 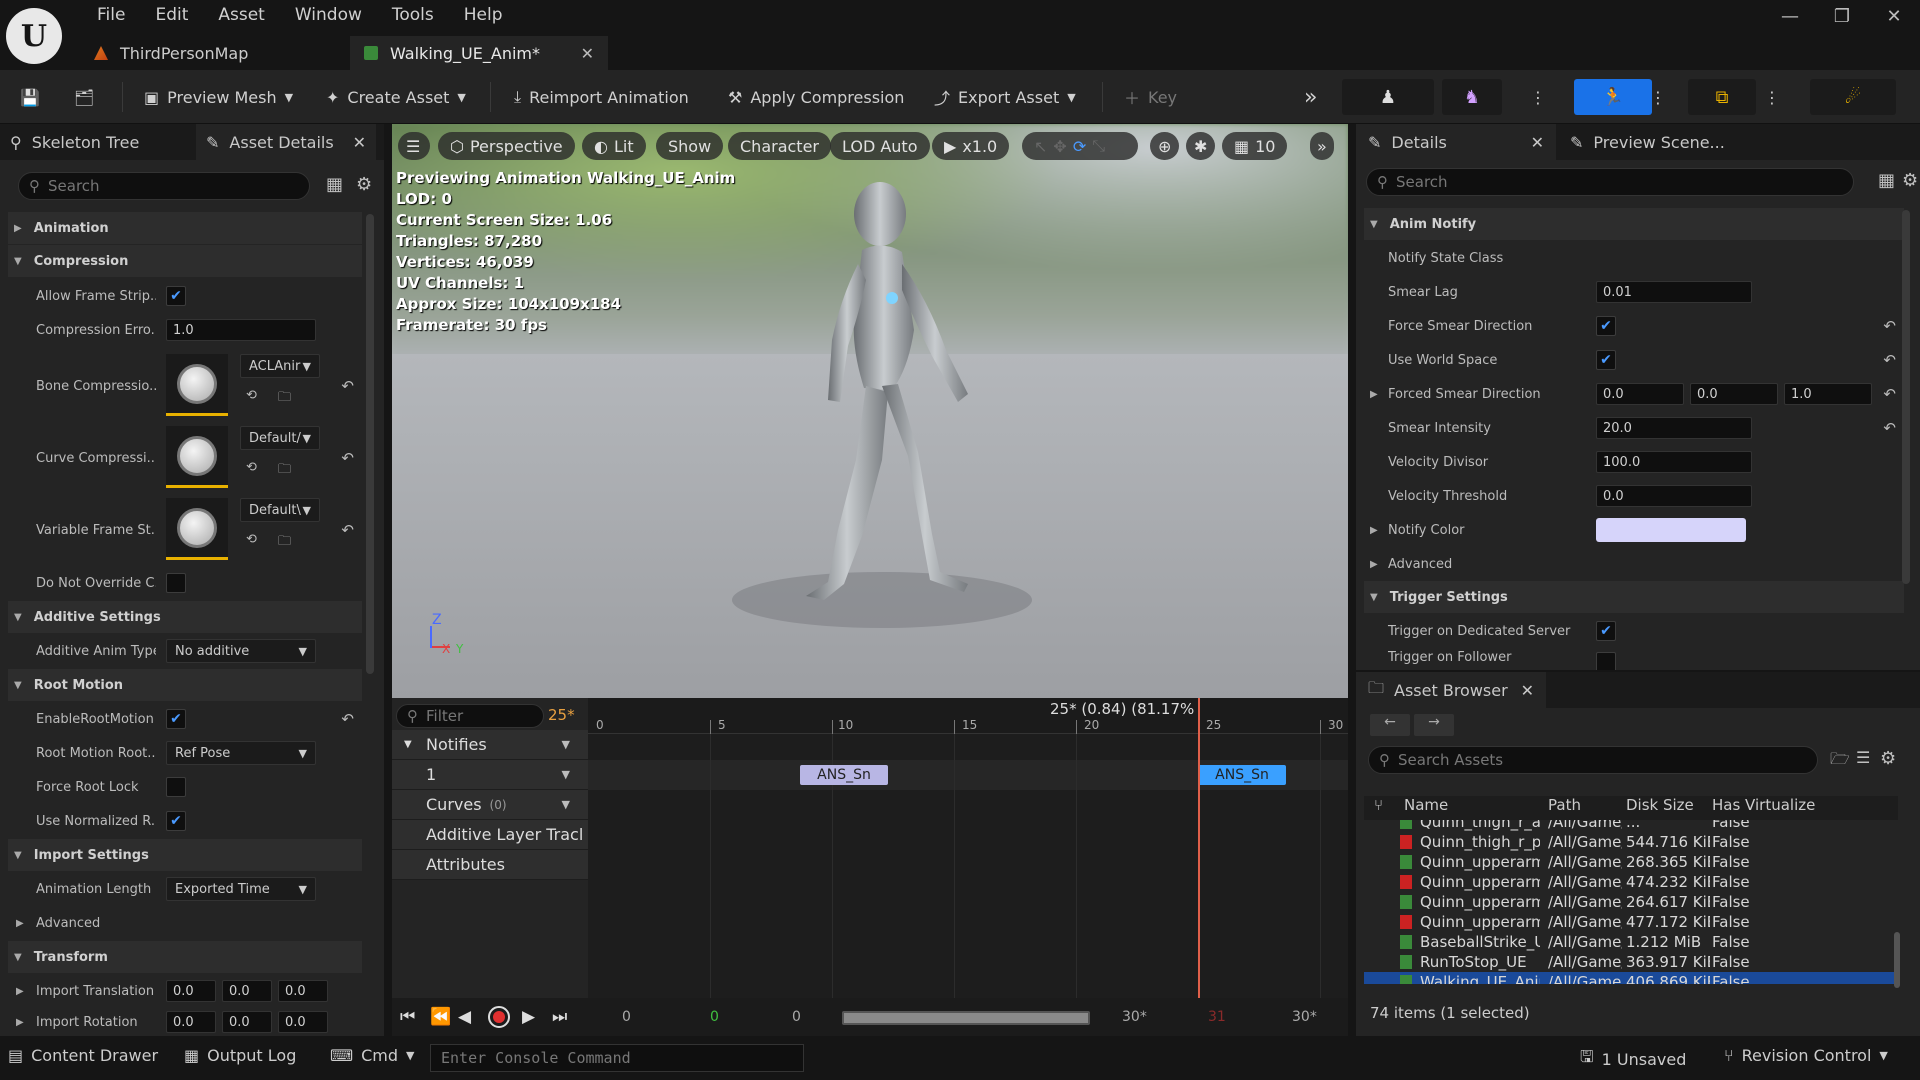 What do you see at coordinates (1310, 97) in the screenshot?
I see `expand-toolbar-icon: »` at bounding box center [1310, 97].